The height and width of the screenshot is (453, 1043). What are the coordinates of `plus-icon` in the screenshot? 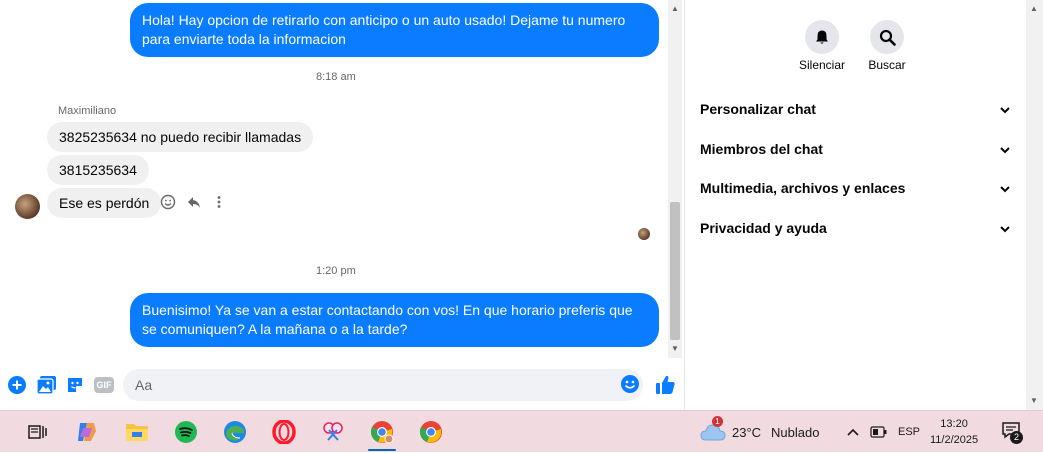 It's located at (17, 385).